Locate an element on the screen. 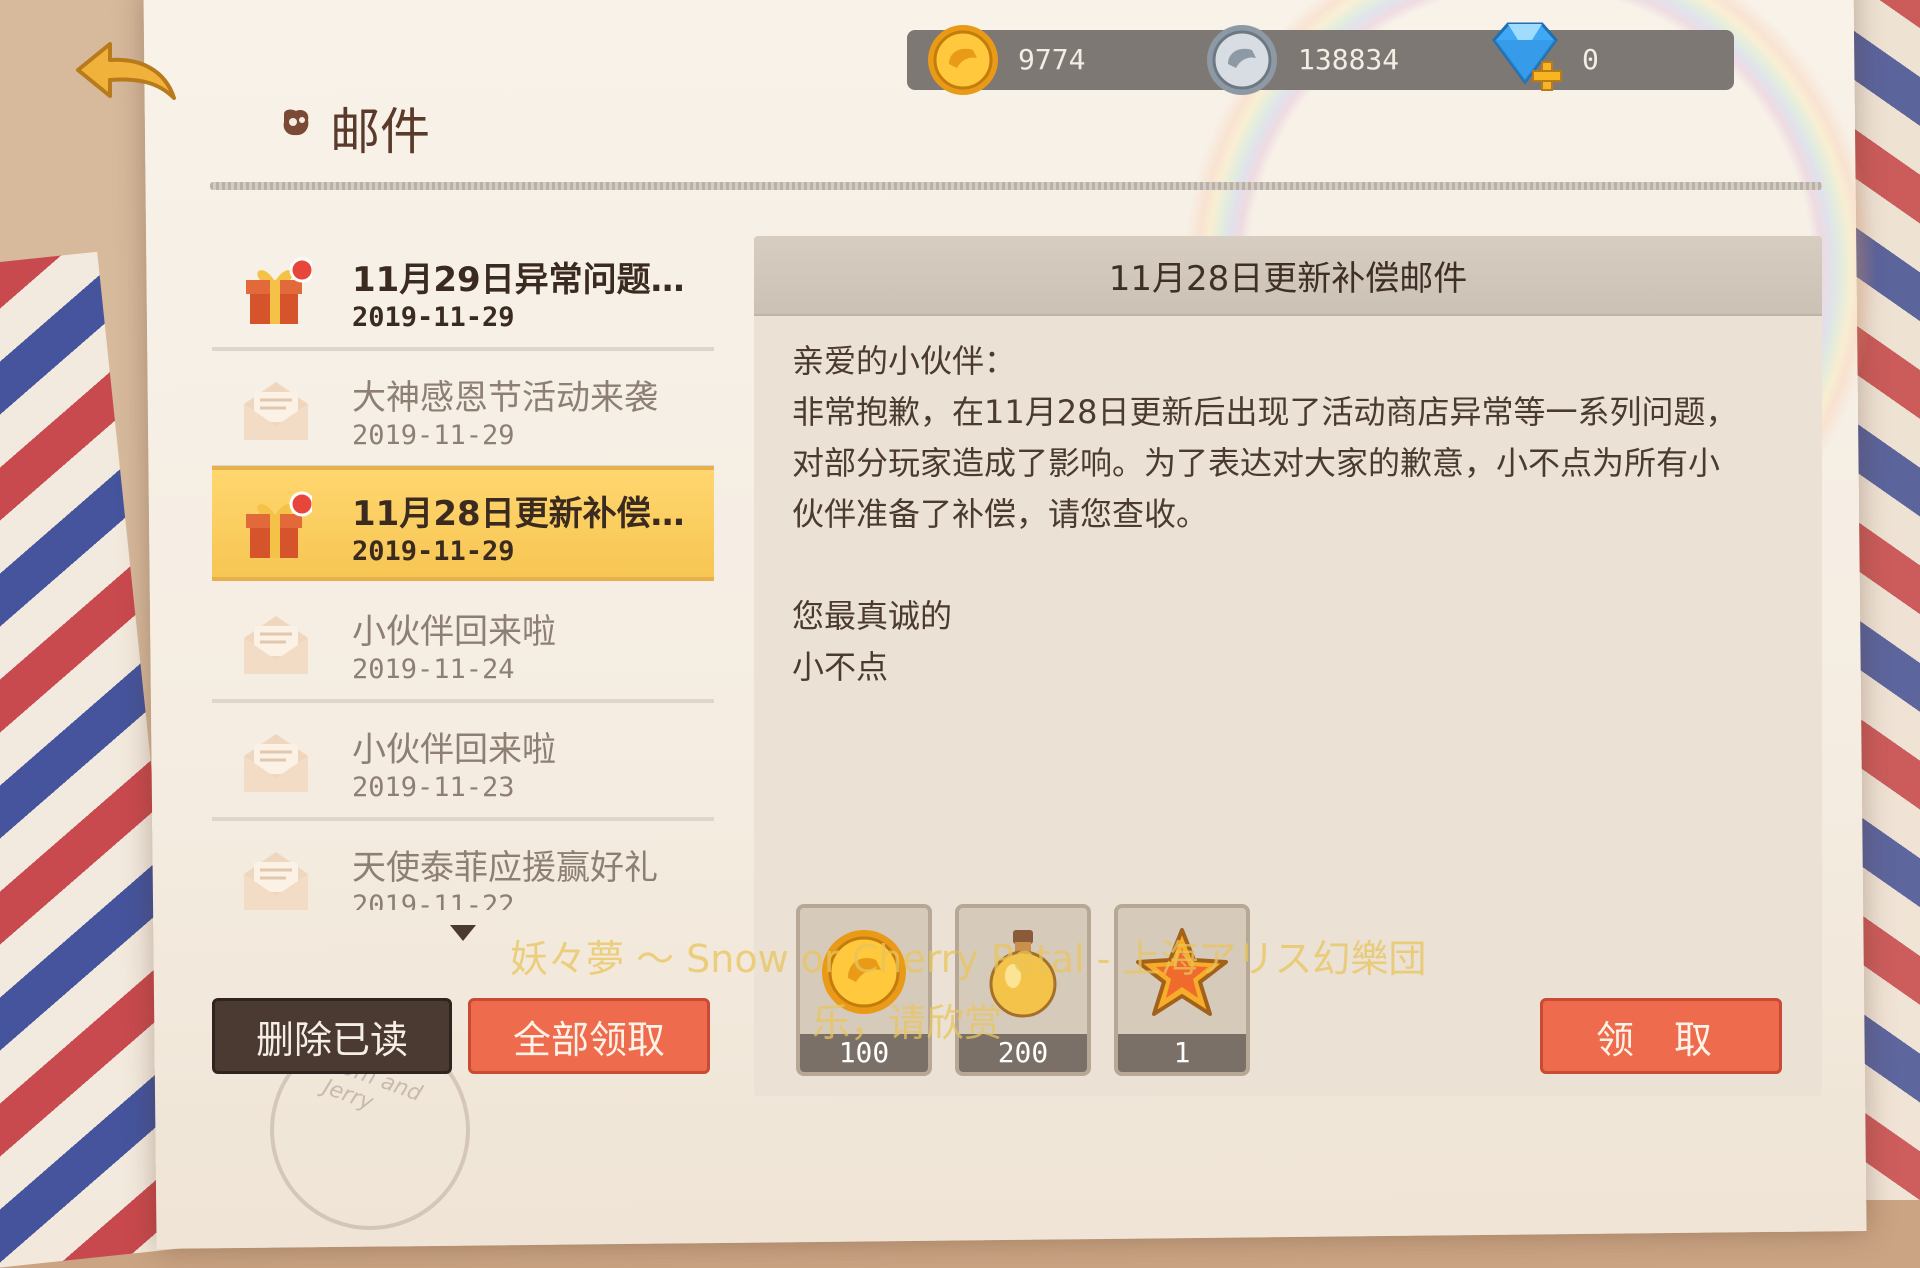  back-button is located at coordinates (125, 76).